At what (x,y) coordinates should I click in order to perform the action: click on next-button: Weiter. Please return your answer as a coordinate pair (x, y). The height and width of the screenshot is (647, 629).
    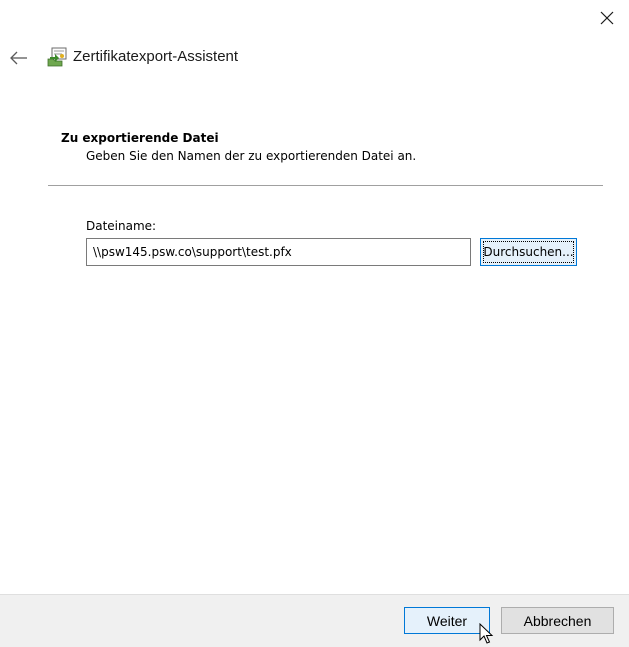
    Looking at the image, I should click on (447, 620).